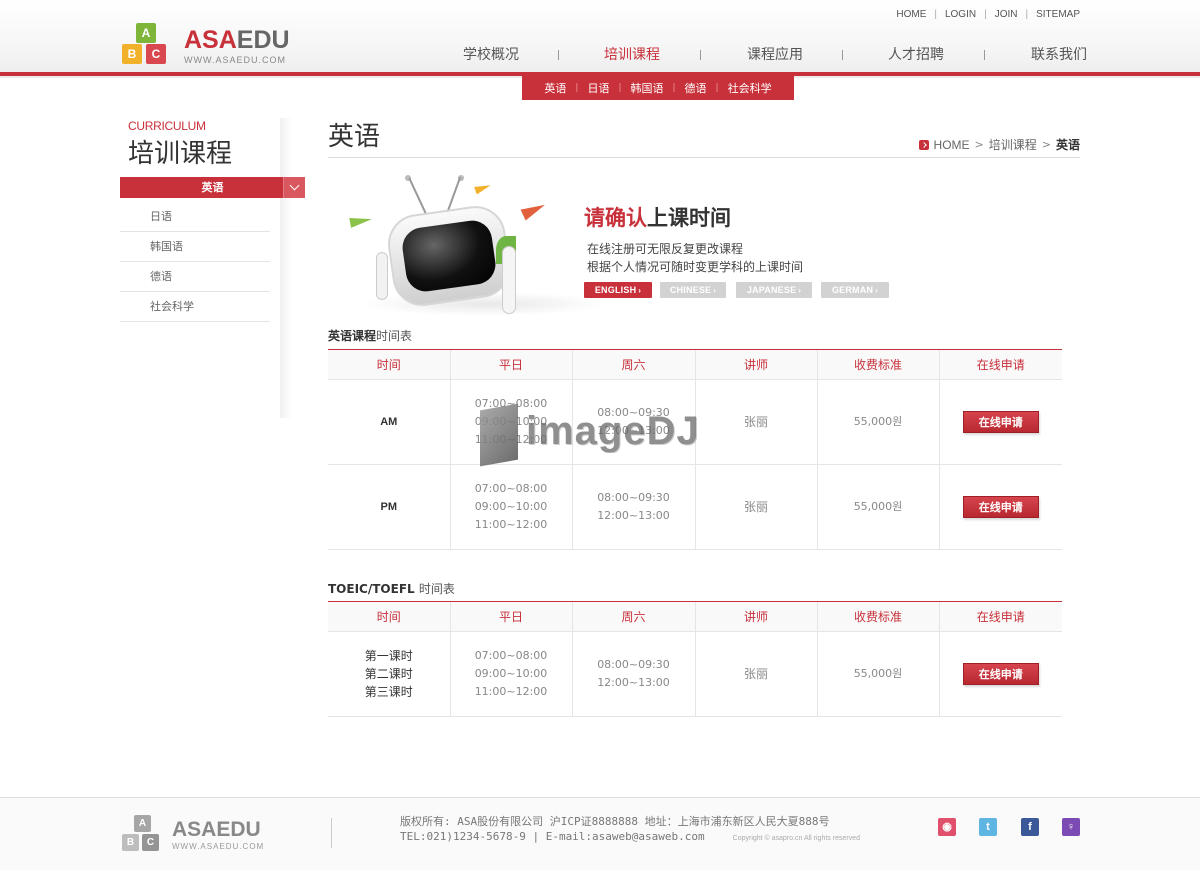 Image resolution: width=1200 pixels, height=870 pixels. Describe the element at coordinates (855, 290) in the screenshot. I see `lang-german-button: GERMAN ›` at that location.